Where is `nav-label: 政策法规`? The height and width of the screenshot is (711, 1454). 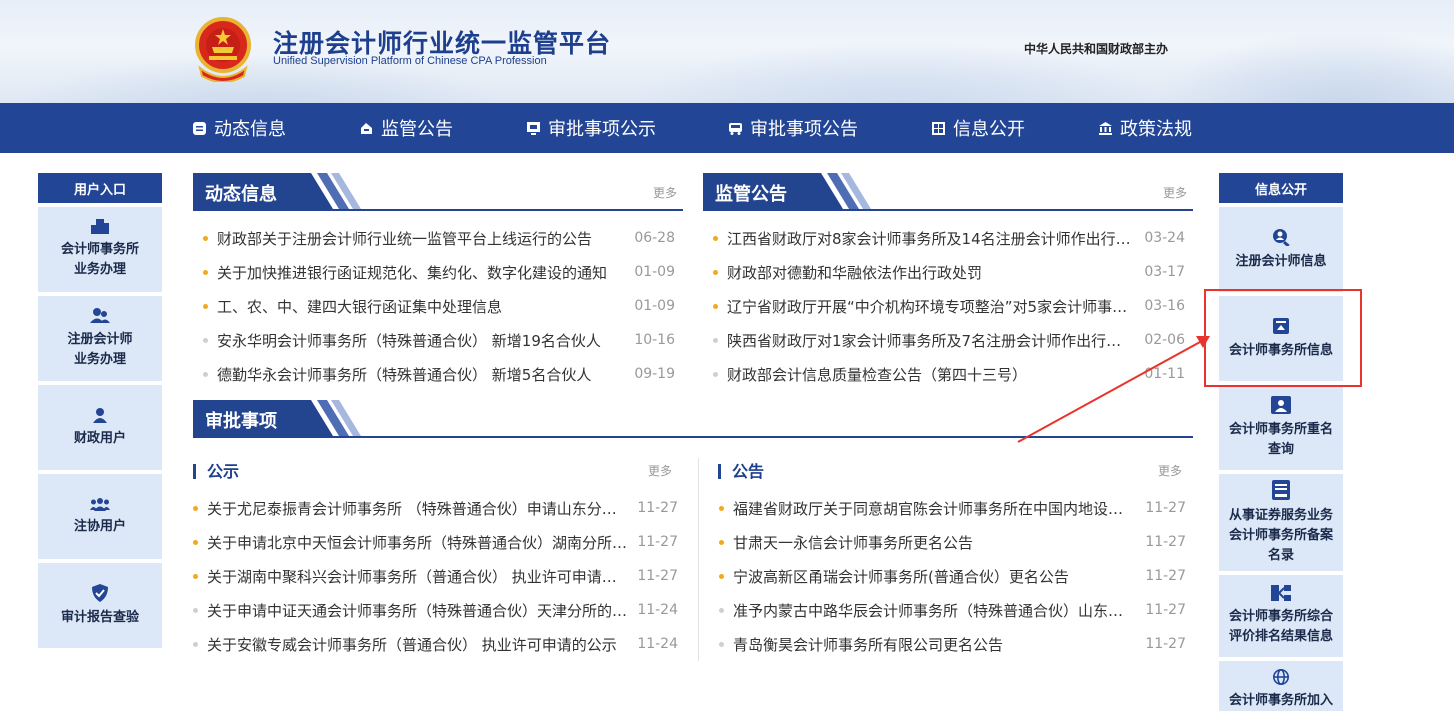 nav-label: 政策法规 is located at coordinates (1156, 129).